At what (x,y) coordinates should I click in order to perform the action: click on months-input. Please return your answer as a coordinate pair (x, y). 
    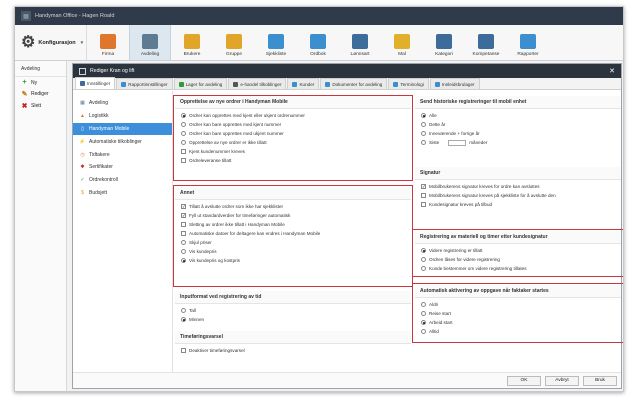
    Looking at the image, I should click on (457, 142).